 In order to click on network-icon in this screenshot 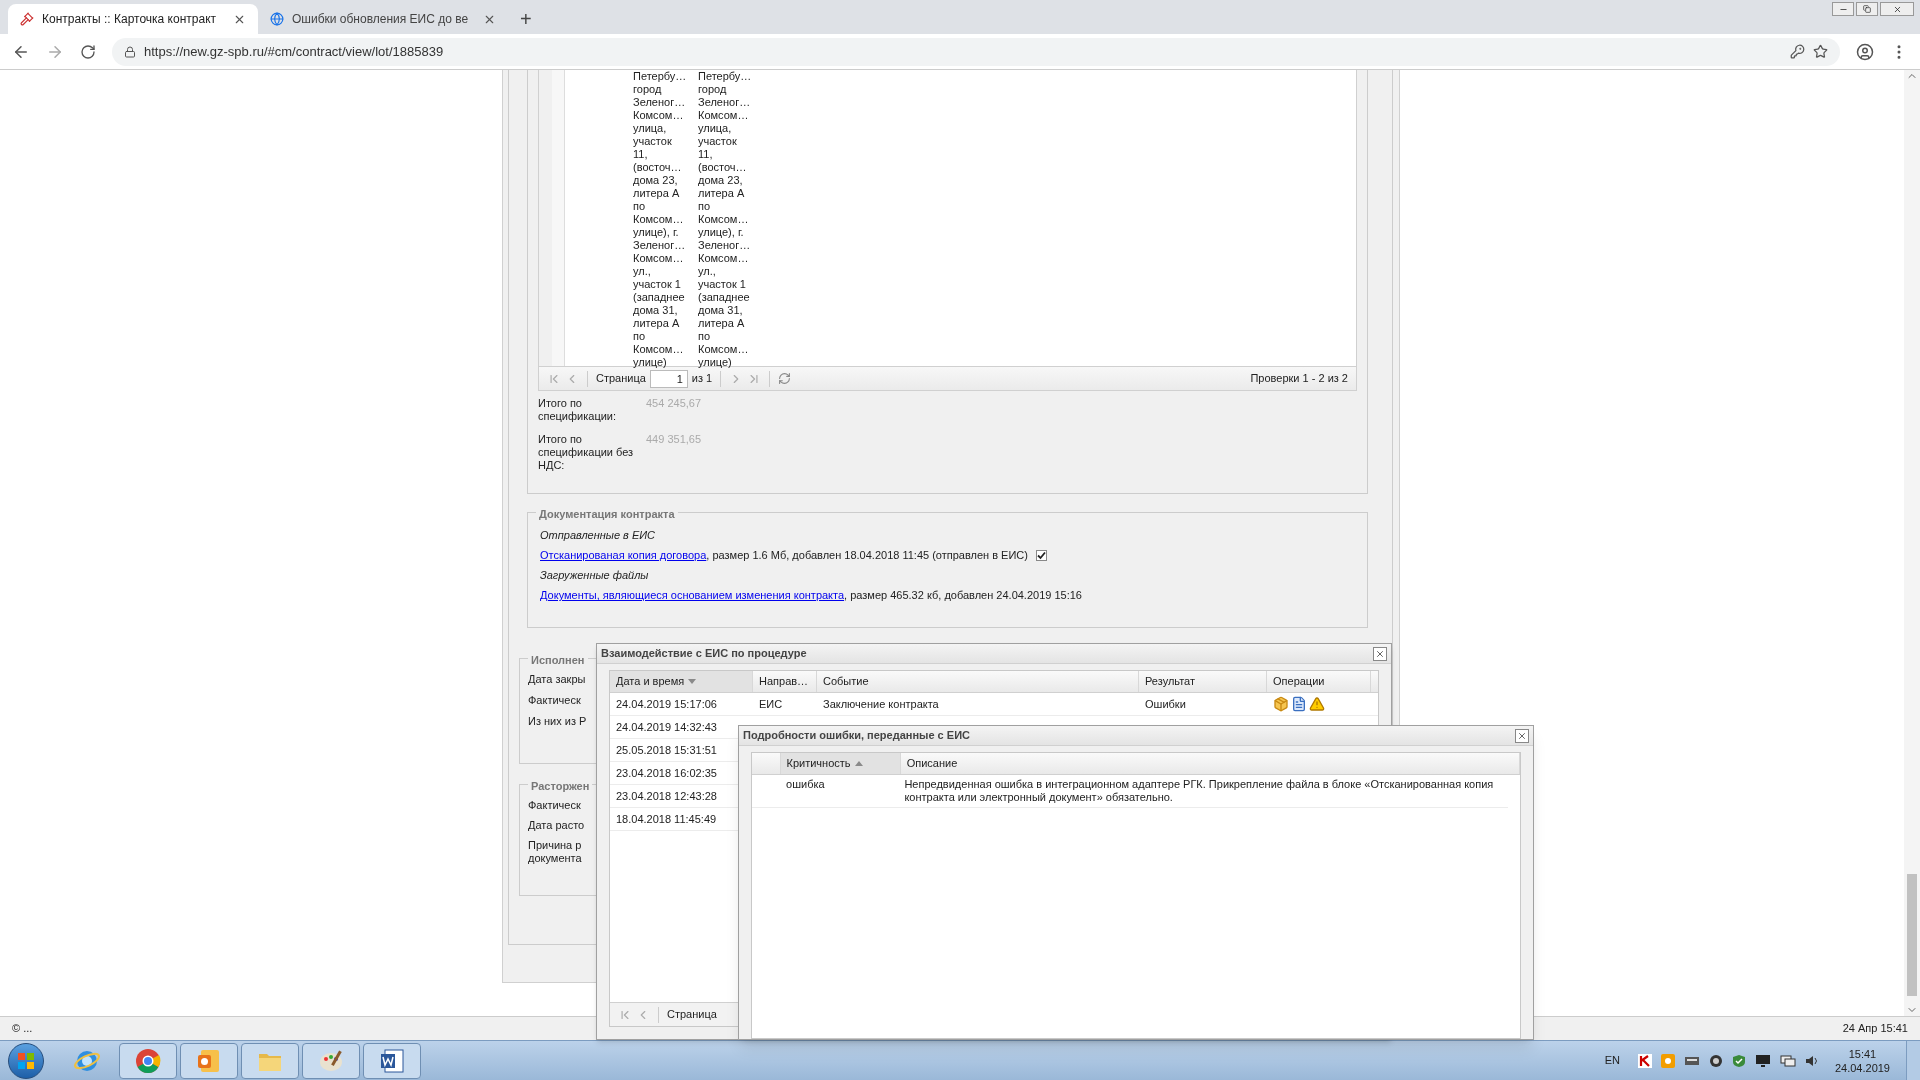, I will do `click(1787, 1060)`.